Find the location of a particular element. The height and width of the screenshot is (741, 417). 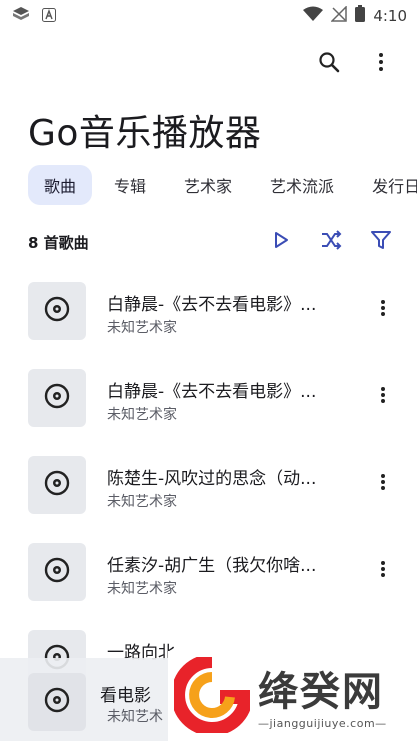

list-actions is located at coordinates (331, 242).